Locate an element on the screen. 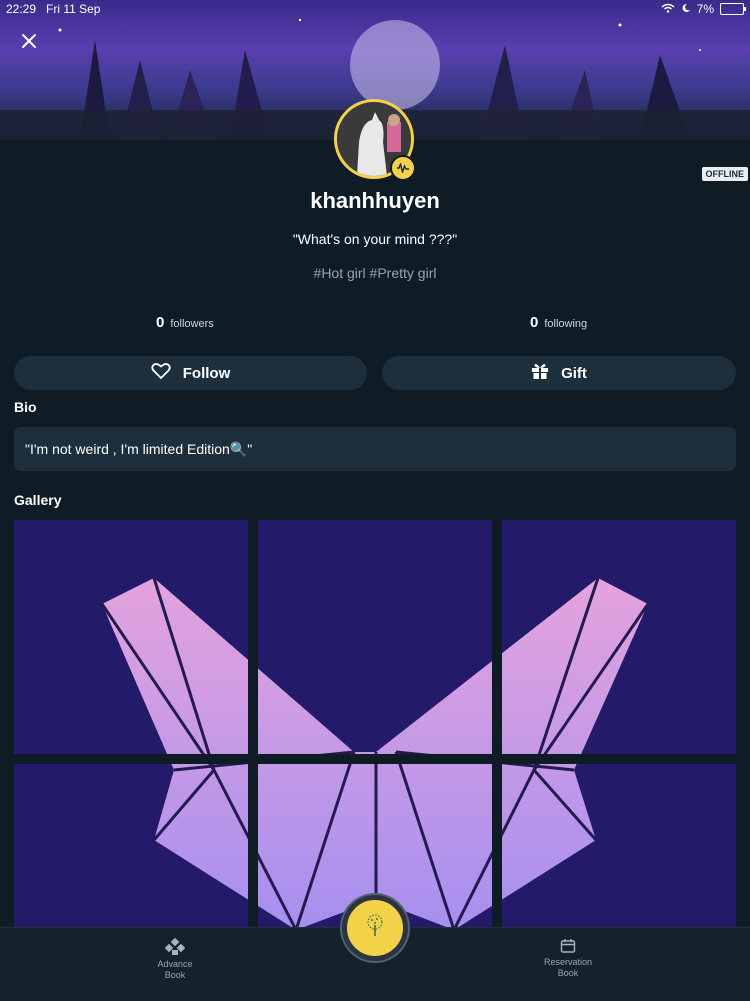 The image size is (750, 1001). status-bar: 22:29 Fri 11 Sep 7% is located at coordinates (375, 9).